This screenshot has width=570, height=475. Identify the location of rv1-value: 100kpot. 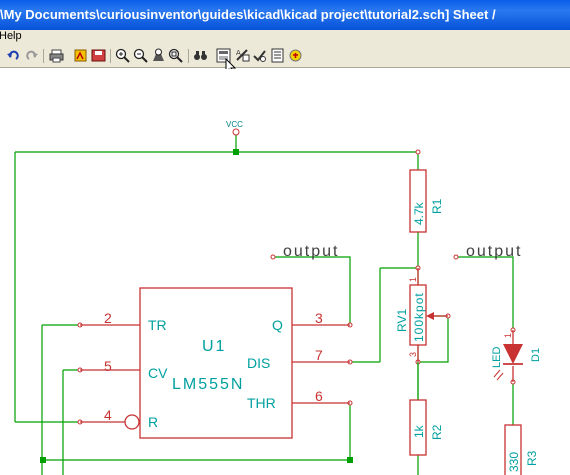
(419, 317).